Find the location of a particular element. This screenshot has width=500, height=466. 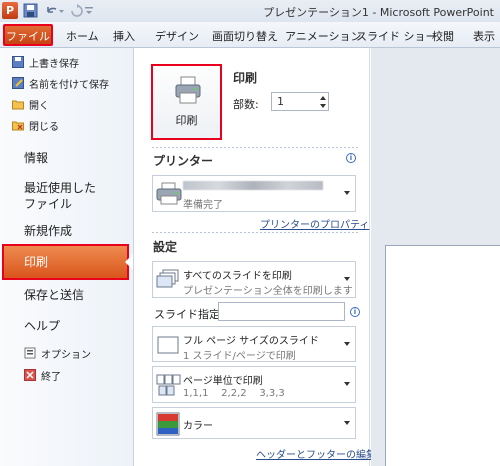

print-heading: 印刷 is located at coordinates (245, 78).